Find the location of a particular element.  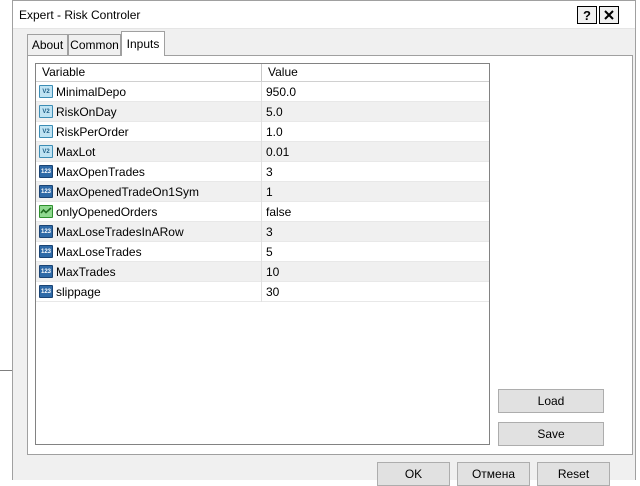

load-button: Load is located at coordinates (551, 401).